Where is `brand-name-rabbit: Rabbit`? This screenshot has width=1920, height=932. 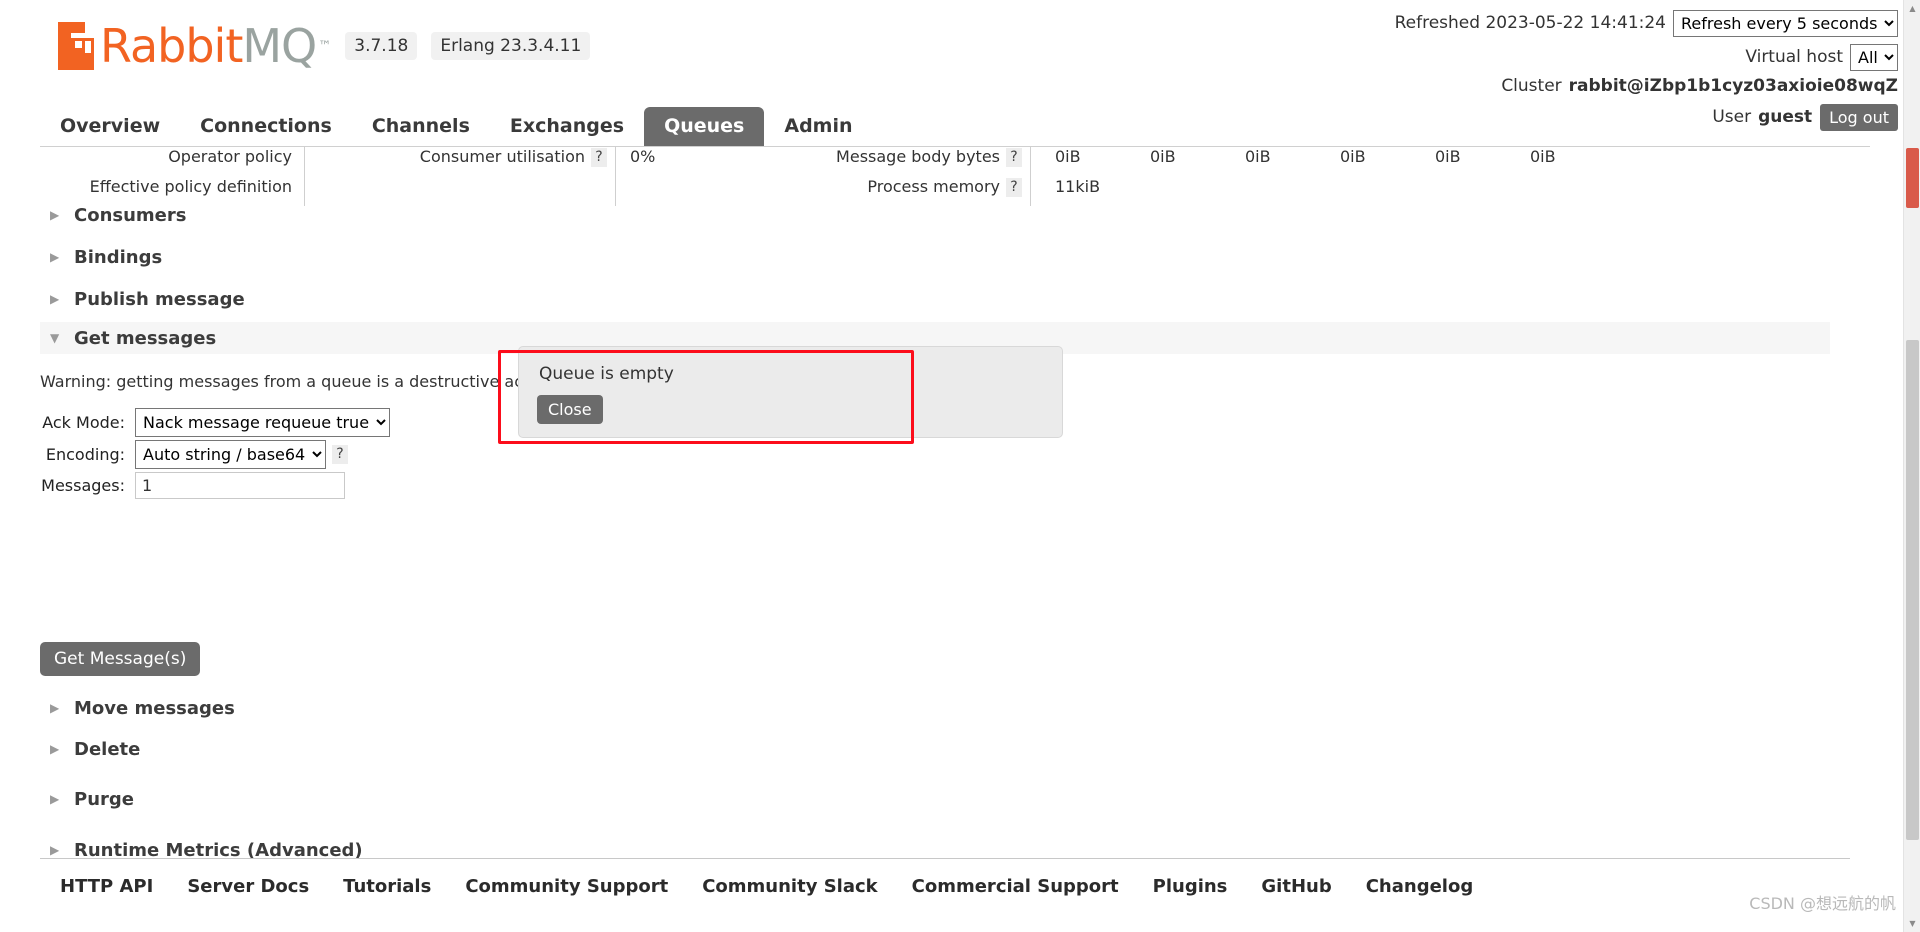
brand-name-rabbit: Rabbit is located at coordinates (171, 46).